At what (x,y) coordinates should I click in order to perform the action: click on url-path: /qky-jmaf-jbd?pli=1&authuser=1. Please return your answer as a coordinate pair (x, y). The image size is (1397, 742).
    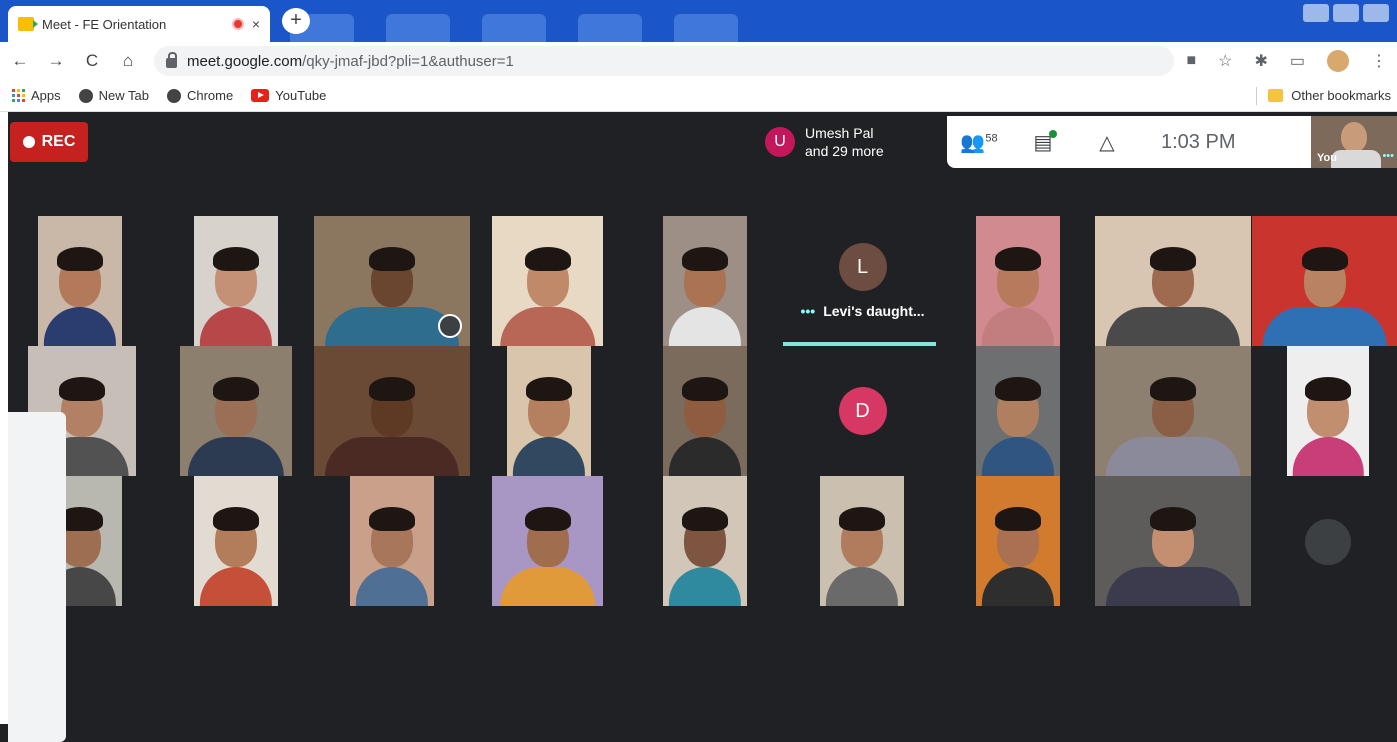
    Looking at the image, I should click on (408, 61).